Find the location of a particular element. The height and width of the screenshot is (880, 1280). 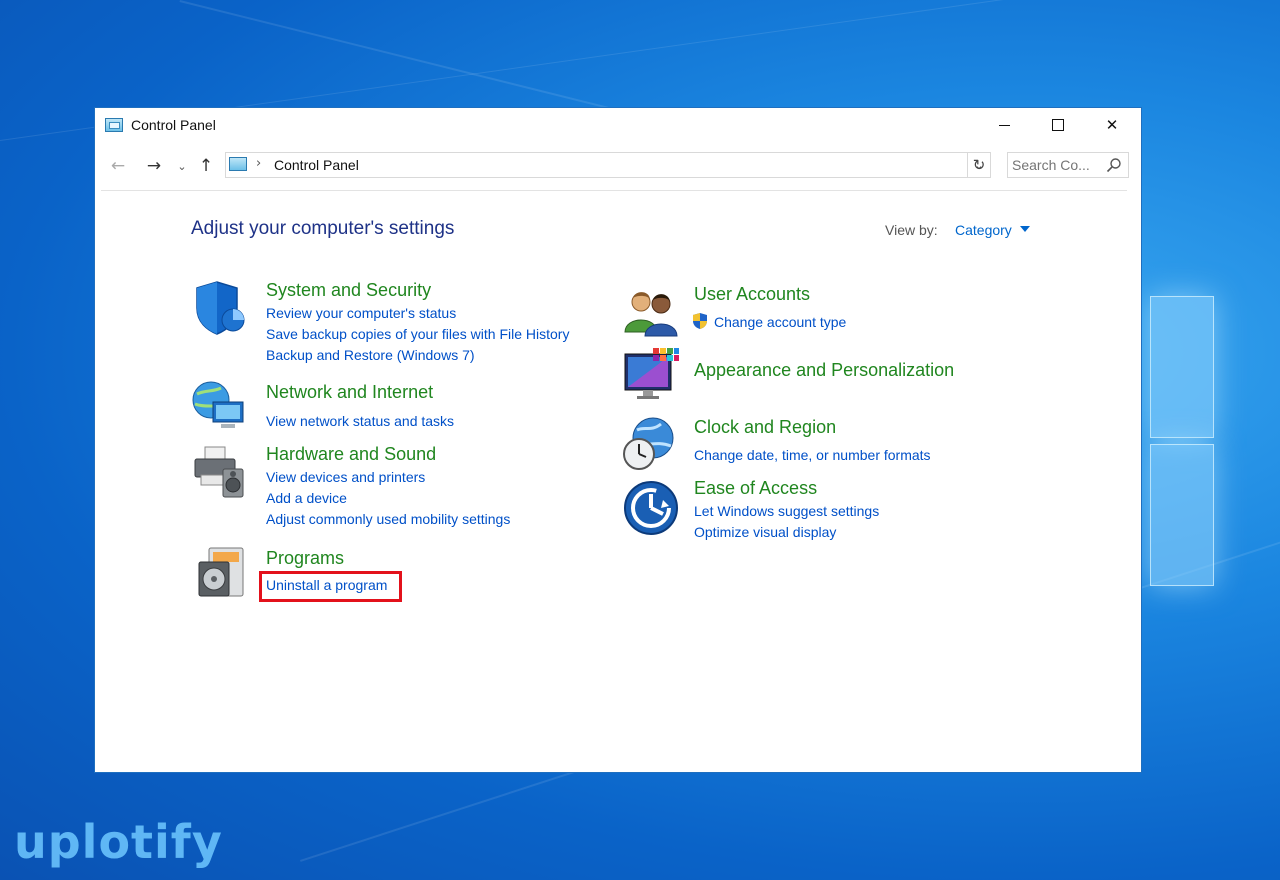

shield-icon is located at coordinates (219, 308).